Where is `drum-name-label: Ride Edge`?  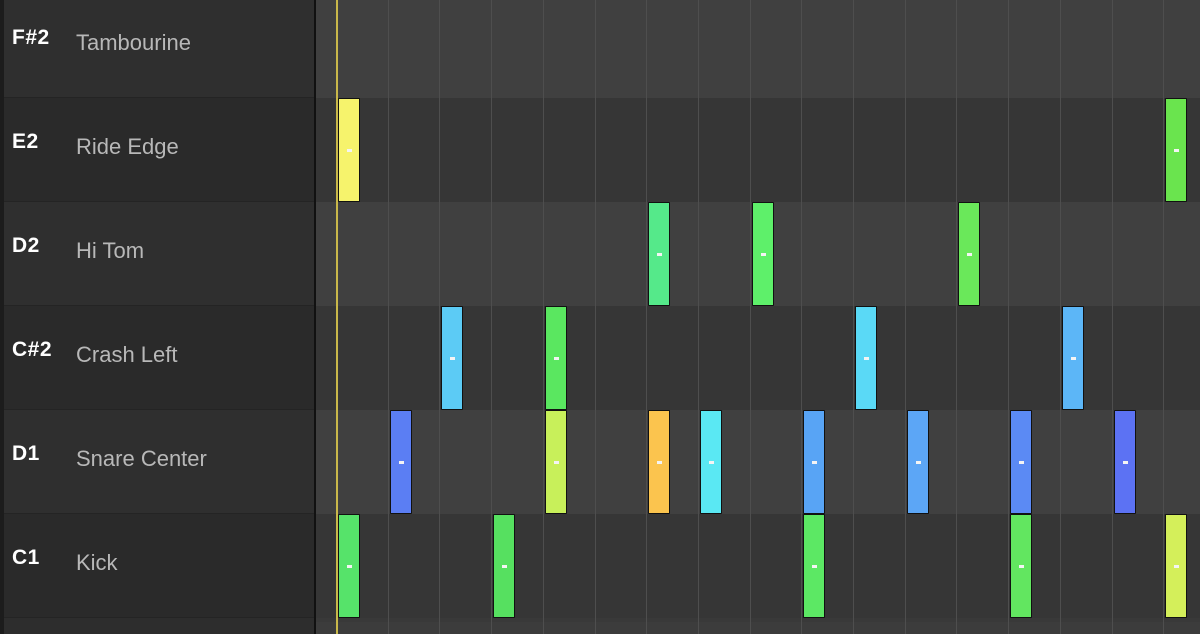 drum-name-label: Ride Edge is located at coordinates (127, 146).